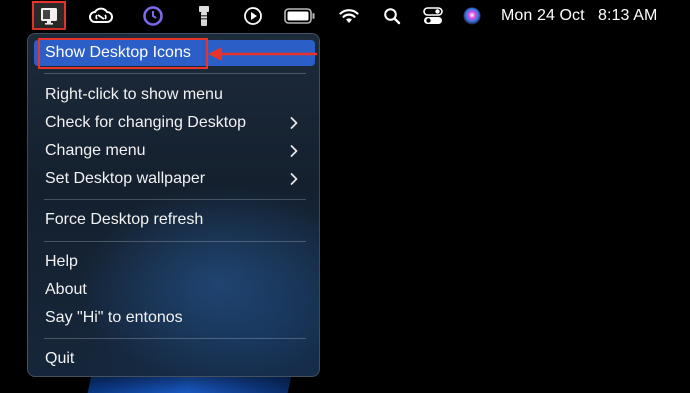 The image size is (690, 393). I want to click on desktop-app-icon, so click(49, 16).